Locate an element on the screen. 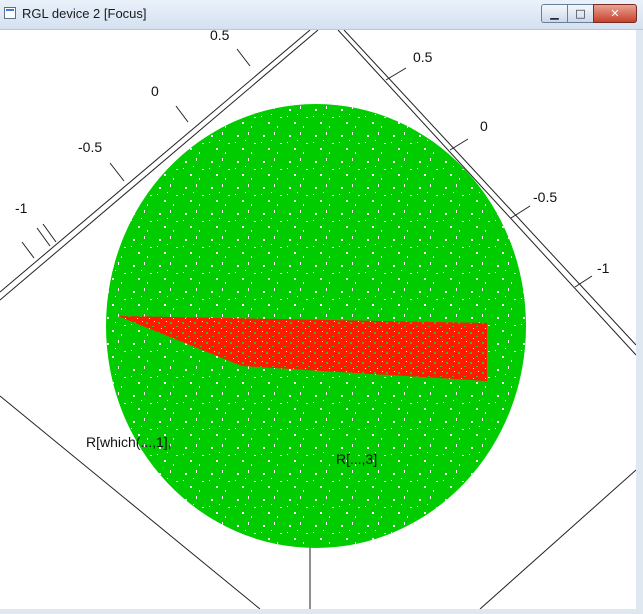 The width and height of the screenshot is (643, 614). axis-right-tick-label: 0.5 is located at coordinates (423, 57).